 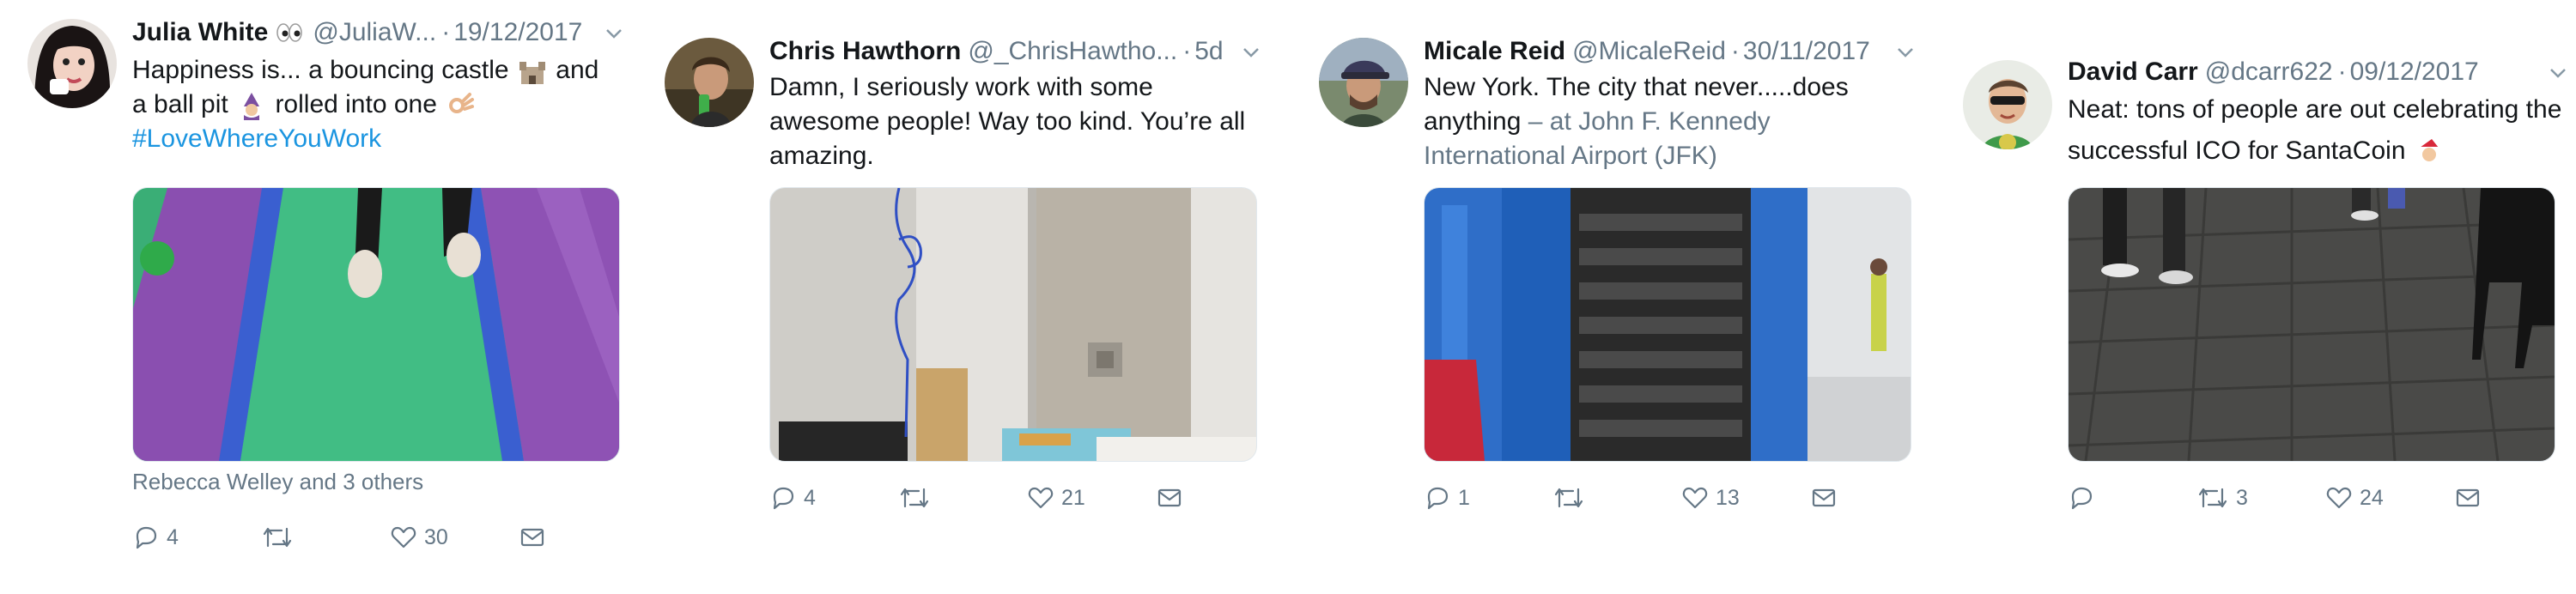 What do you see at coordinates (200, 33) in the screenshot?
I see `author-name: Julia White` at bounding box center [200, 33].